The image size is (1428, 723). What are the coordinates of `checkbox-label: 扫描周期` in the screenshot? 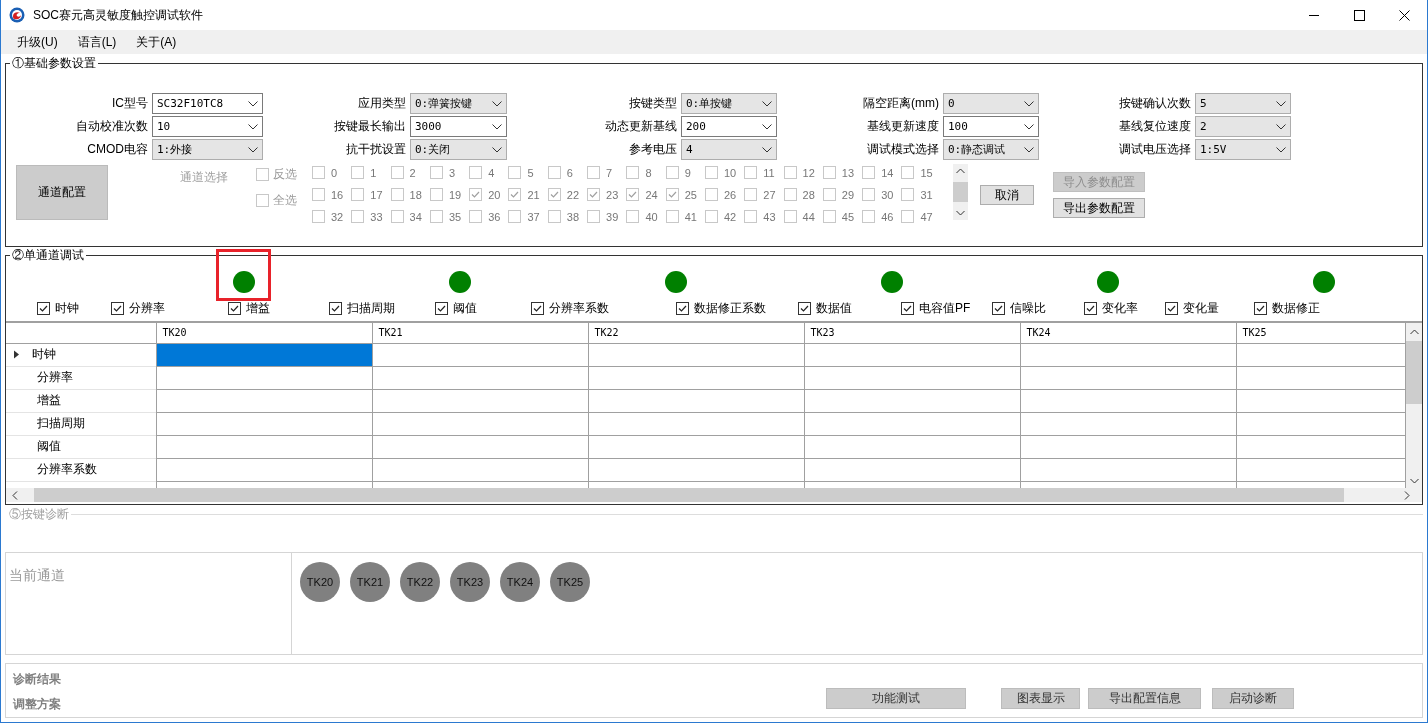 It's located at (371, 308).